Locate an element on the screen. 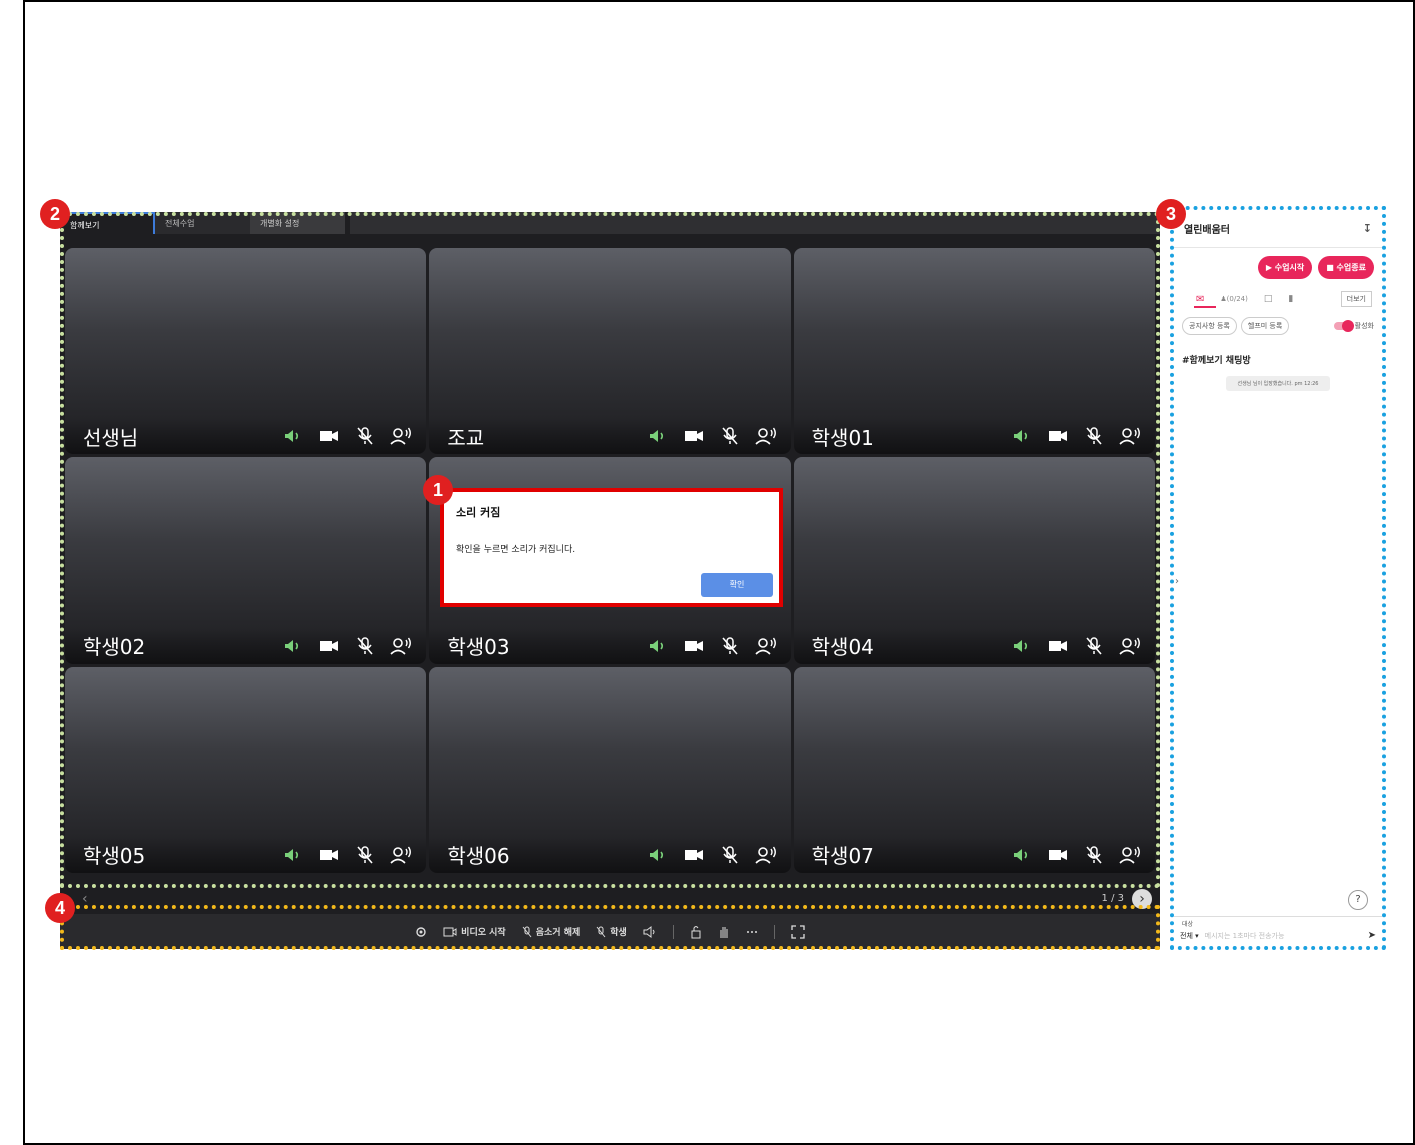 Image resolution: width=1415 pixels, height=1145 pixels. participant-tile: 학생04 is located at coordinates (974, 560).